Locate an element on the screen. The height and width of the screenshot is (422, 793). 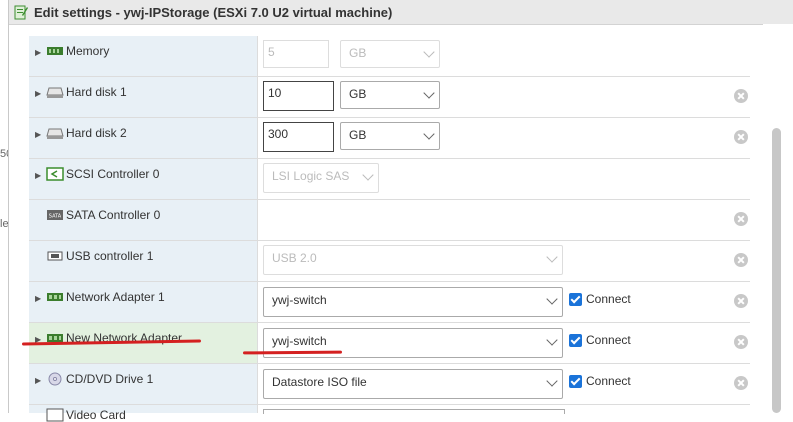
device-row-scsi-controller-0: ▶ SCSI Controller 0 LSI Logic SAS is located at coordinates (389, 179).